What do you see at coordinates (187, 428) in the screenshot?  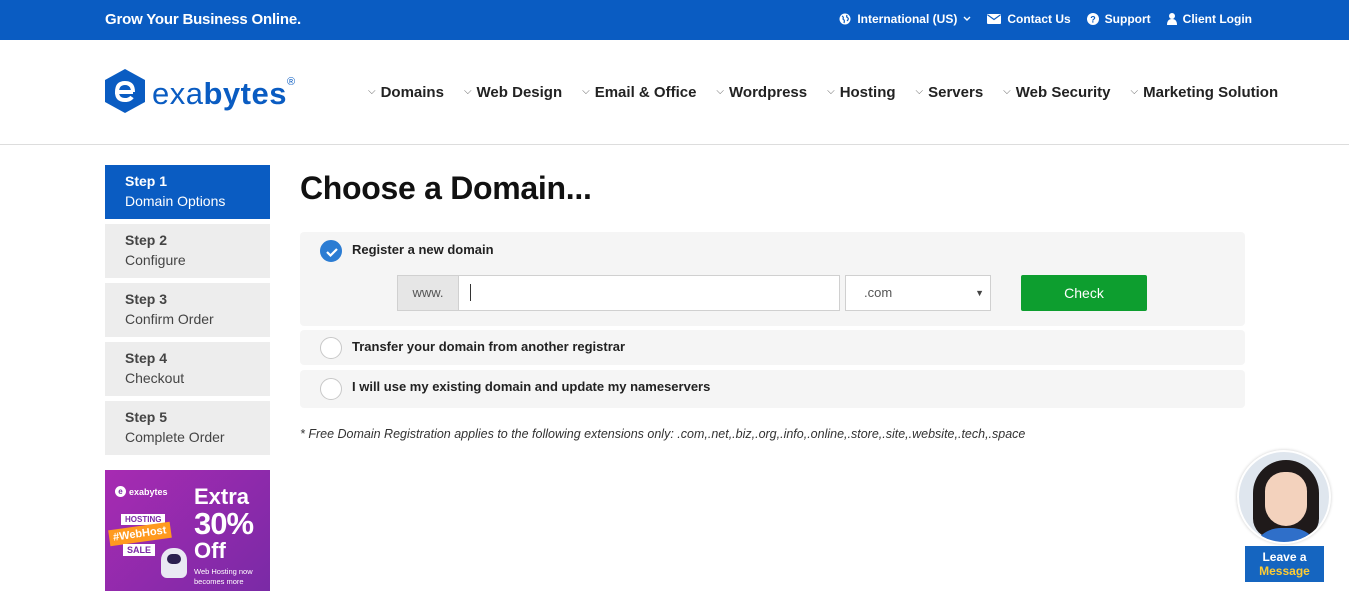 I see `step-complete-order: Step 5 Complete Order` at bounding box center [187, 428].